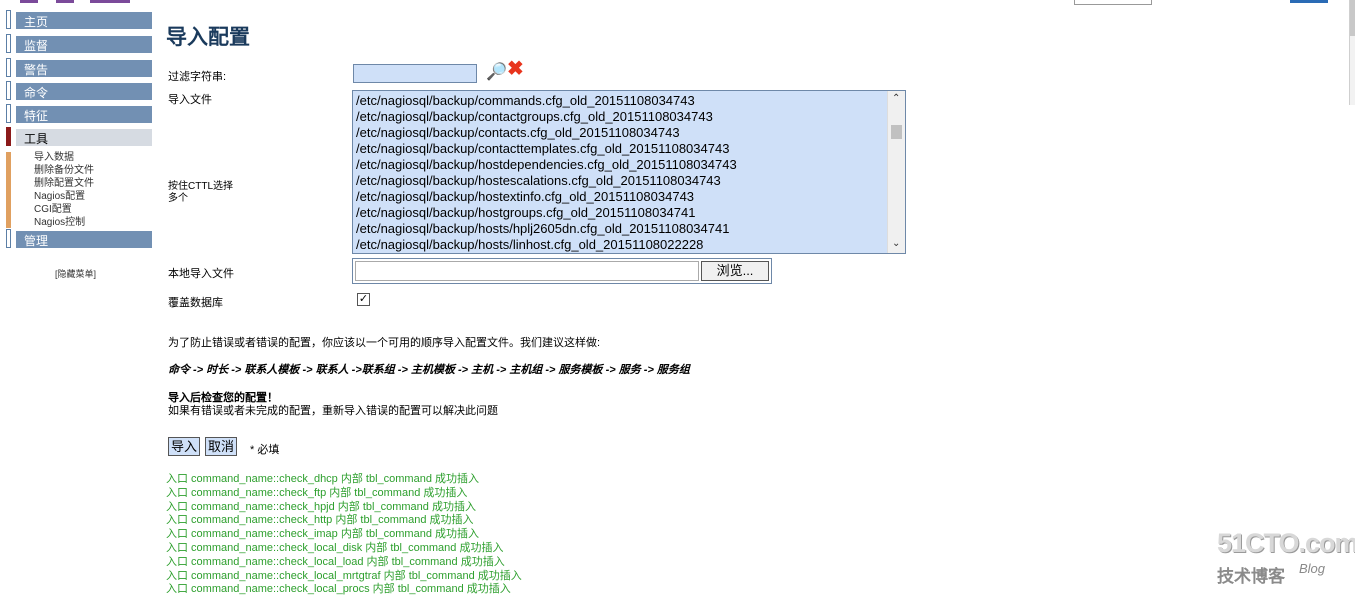  I want to click on chevron-up-icon: ⌃, so click(896, 98).